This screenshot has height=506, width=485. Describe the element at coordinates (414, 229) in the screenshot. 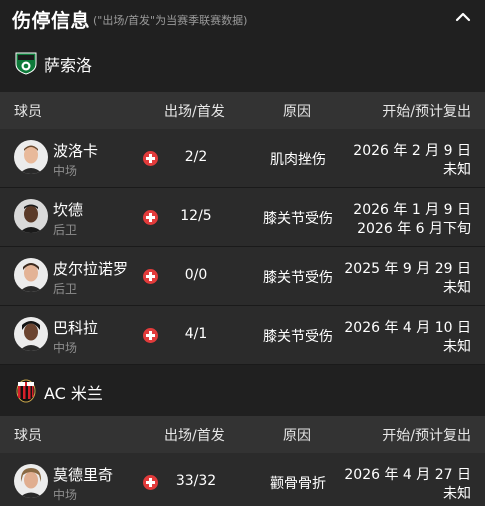

I see `expected-return: 2026 年 6 月下旬` at that location.